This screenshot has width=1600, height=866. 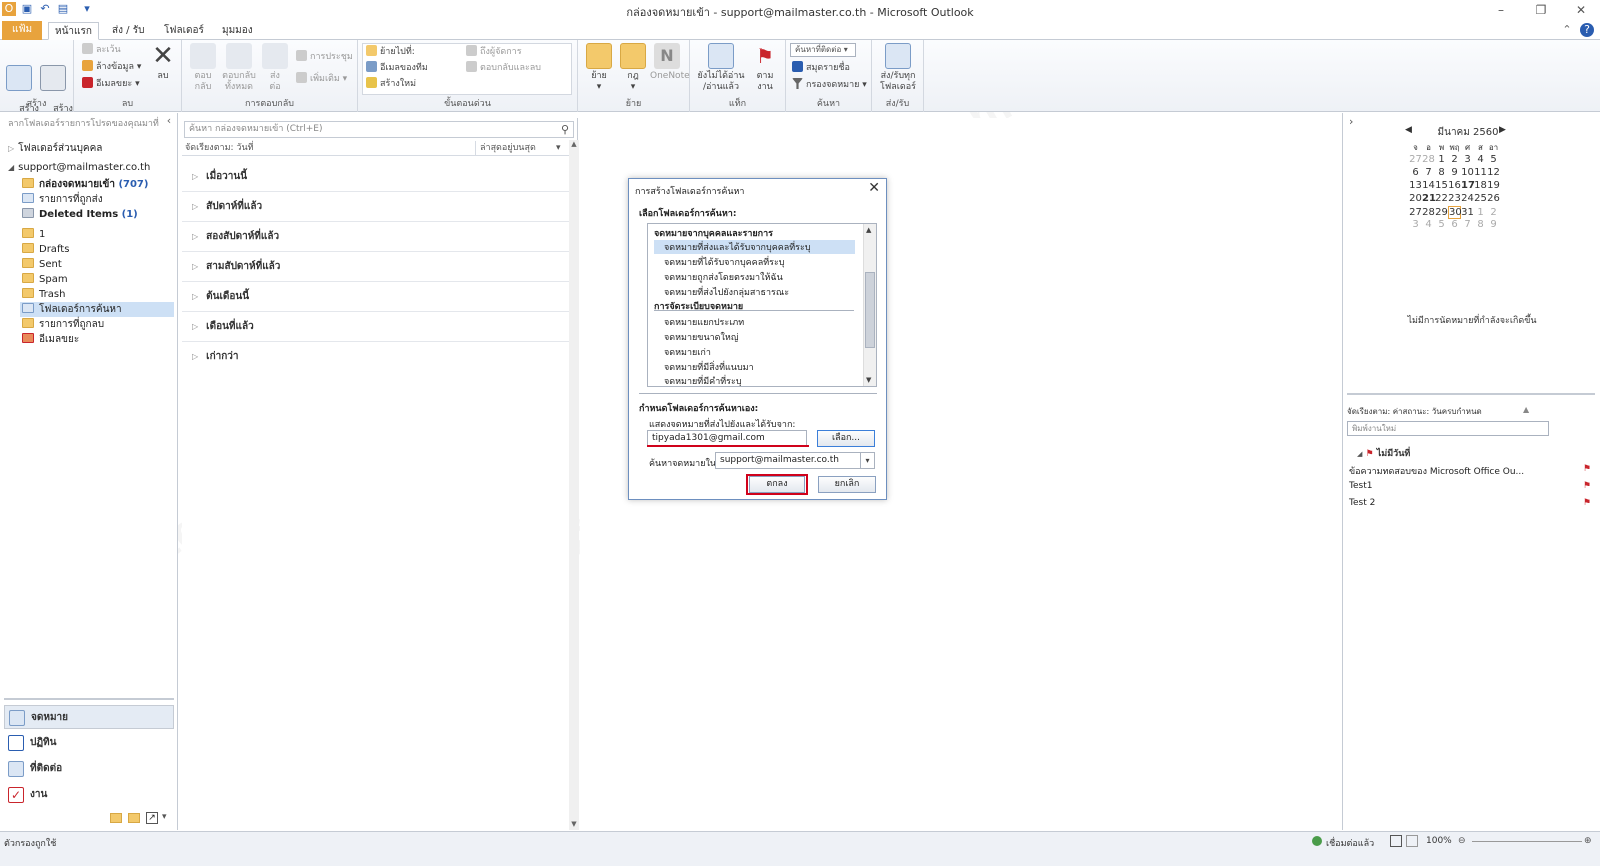 What do you see at coordinates (1429, 198) in the screenshot?
I see `calendar-day: 21` at bounding box center [1429, 198].